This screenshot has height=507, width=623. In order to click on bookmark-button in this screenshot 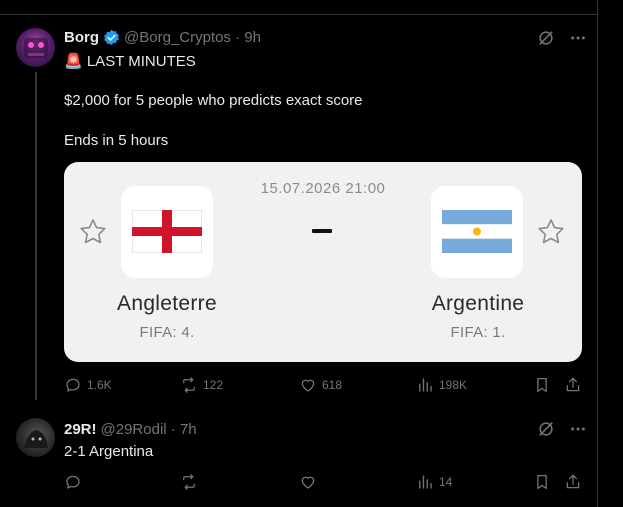, I will do `click(542, 385)`.